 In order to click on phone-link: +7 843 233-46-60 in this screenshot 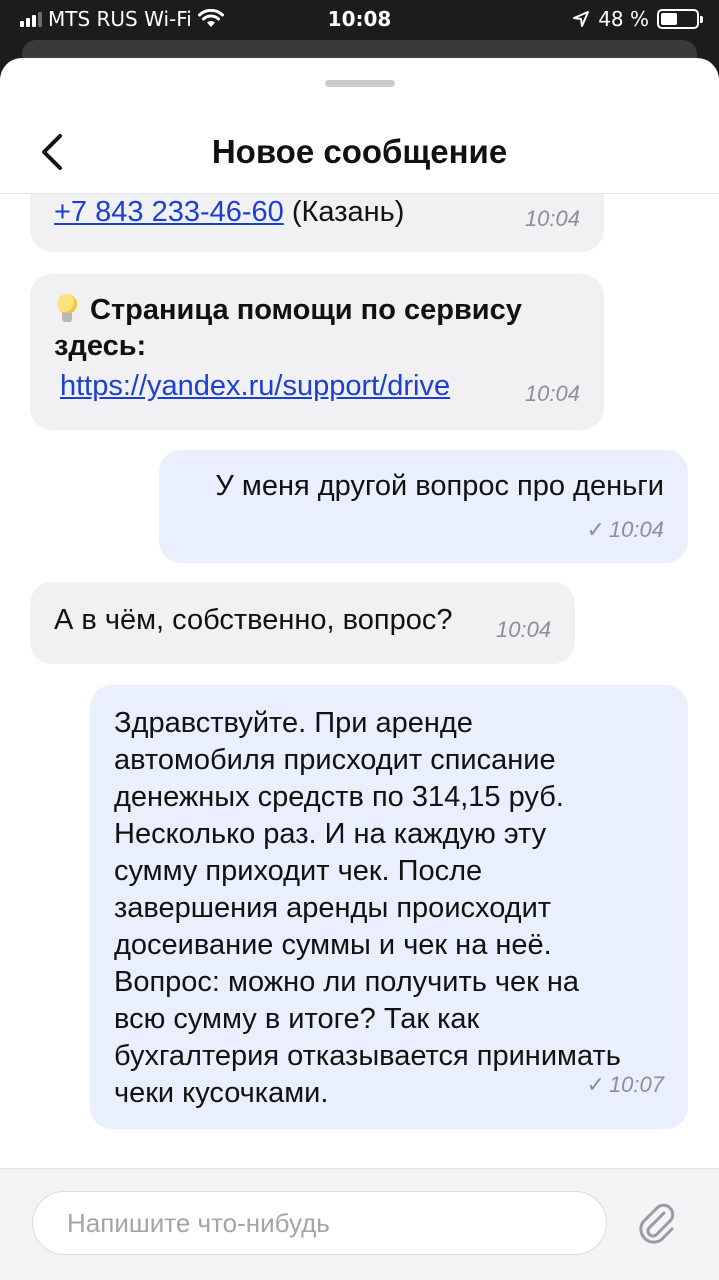, I will do `click(169, 212)`.